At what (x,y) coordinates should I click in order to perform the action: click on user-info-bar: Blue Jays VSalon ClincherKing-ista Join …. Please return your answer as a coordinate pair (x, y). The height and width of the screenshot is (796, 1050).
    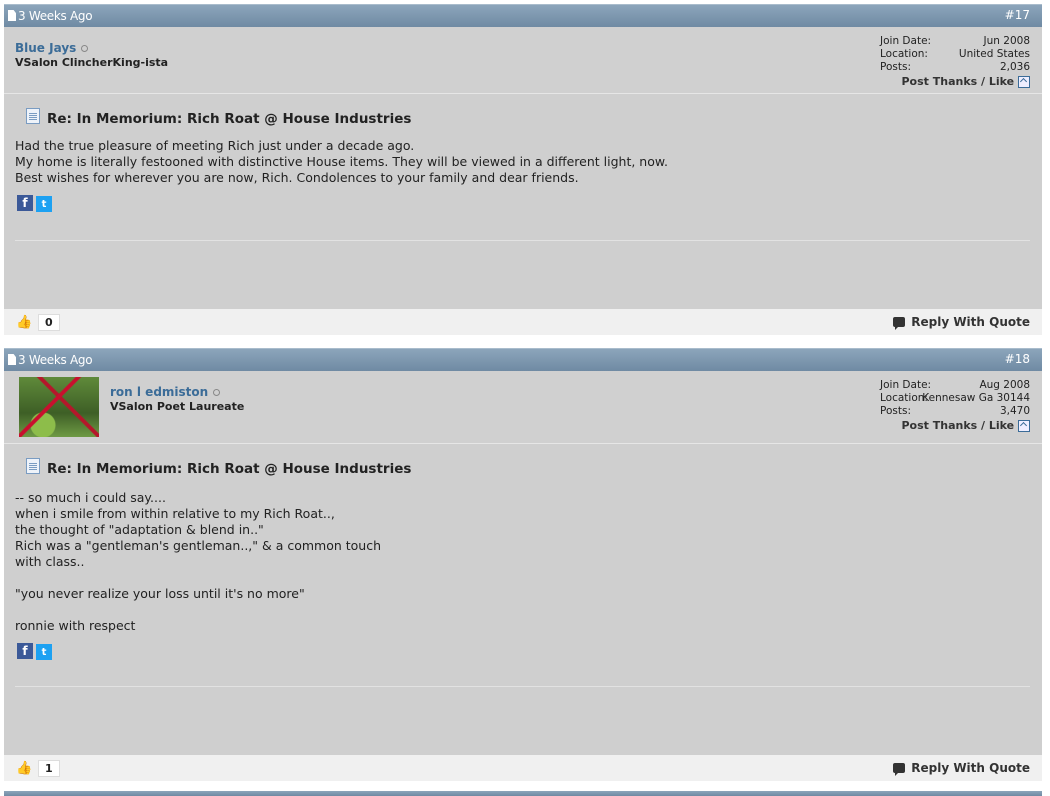
    Looking at the image, I should click on (523, 60).